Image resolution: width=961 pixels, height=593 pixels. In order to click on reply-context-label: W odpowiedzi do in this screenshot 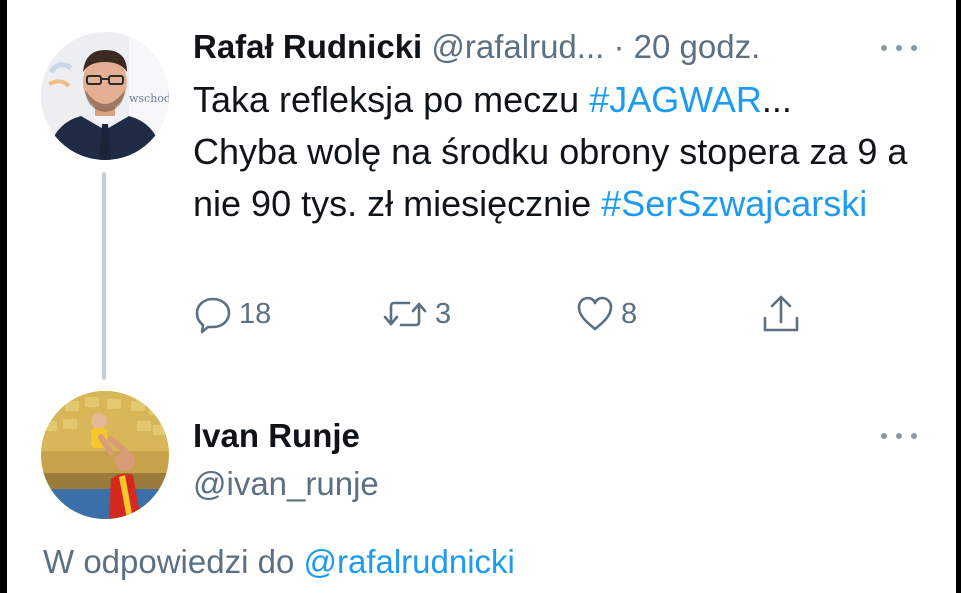, I will do `click(173, 561)`.